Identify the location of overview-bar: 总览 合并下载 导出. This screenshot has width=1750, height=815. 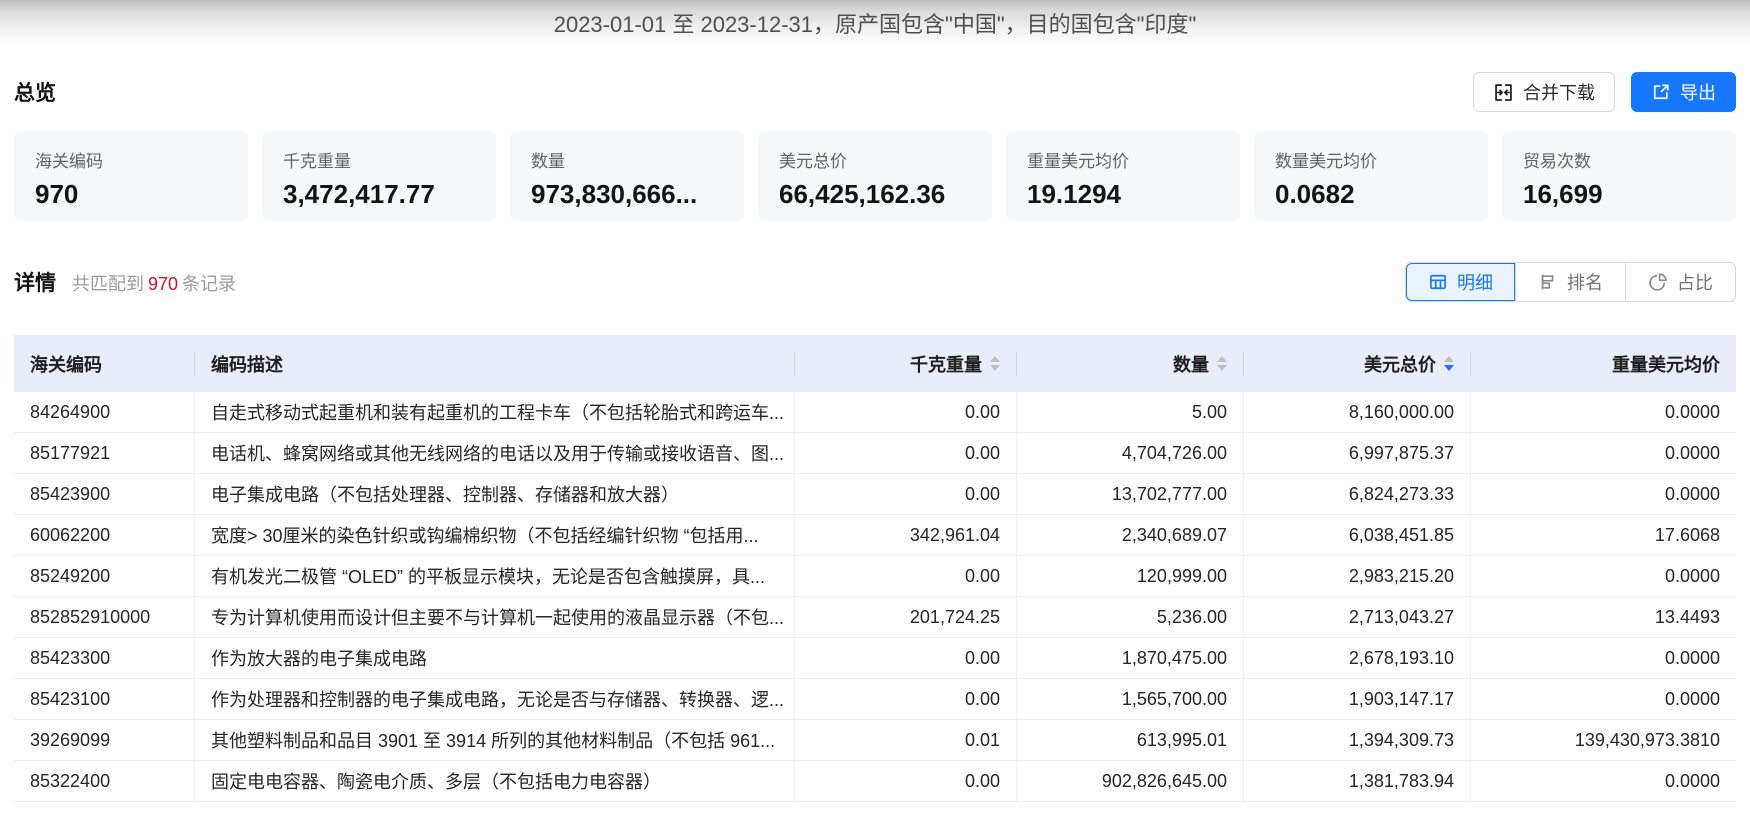
(875, 79).